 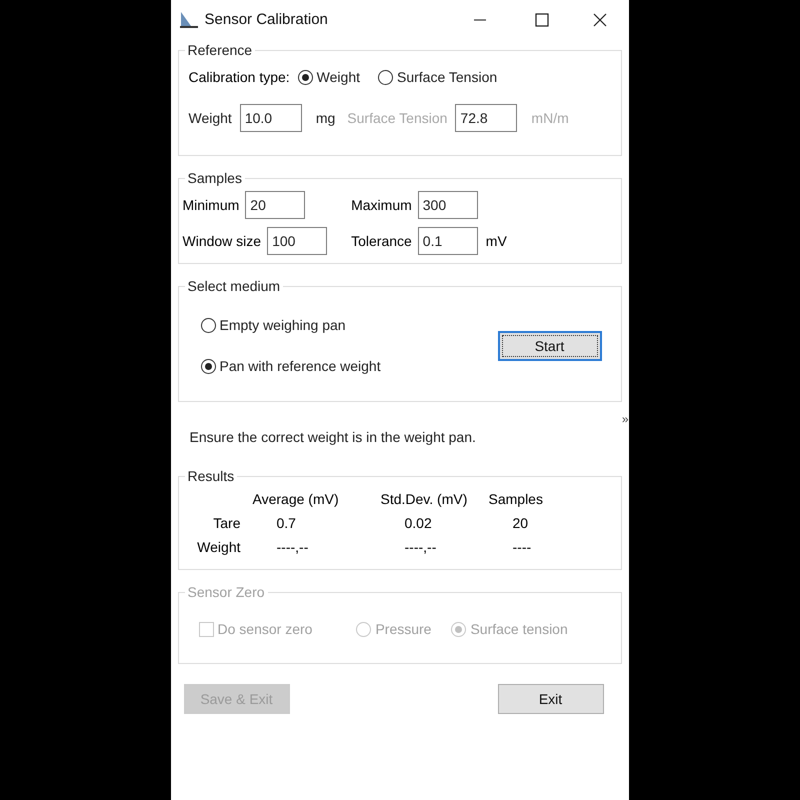 What do you see at coordinates (599, 20) in the screenshot?
I see `close-icon` at bounding box center [599, 20].